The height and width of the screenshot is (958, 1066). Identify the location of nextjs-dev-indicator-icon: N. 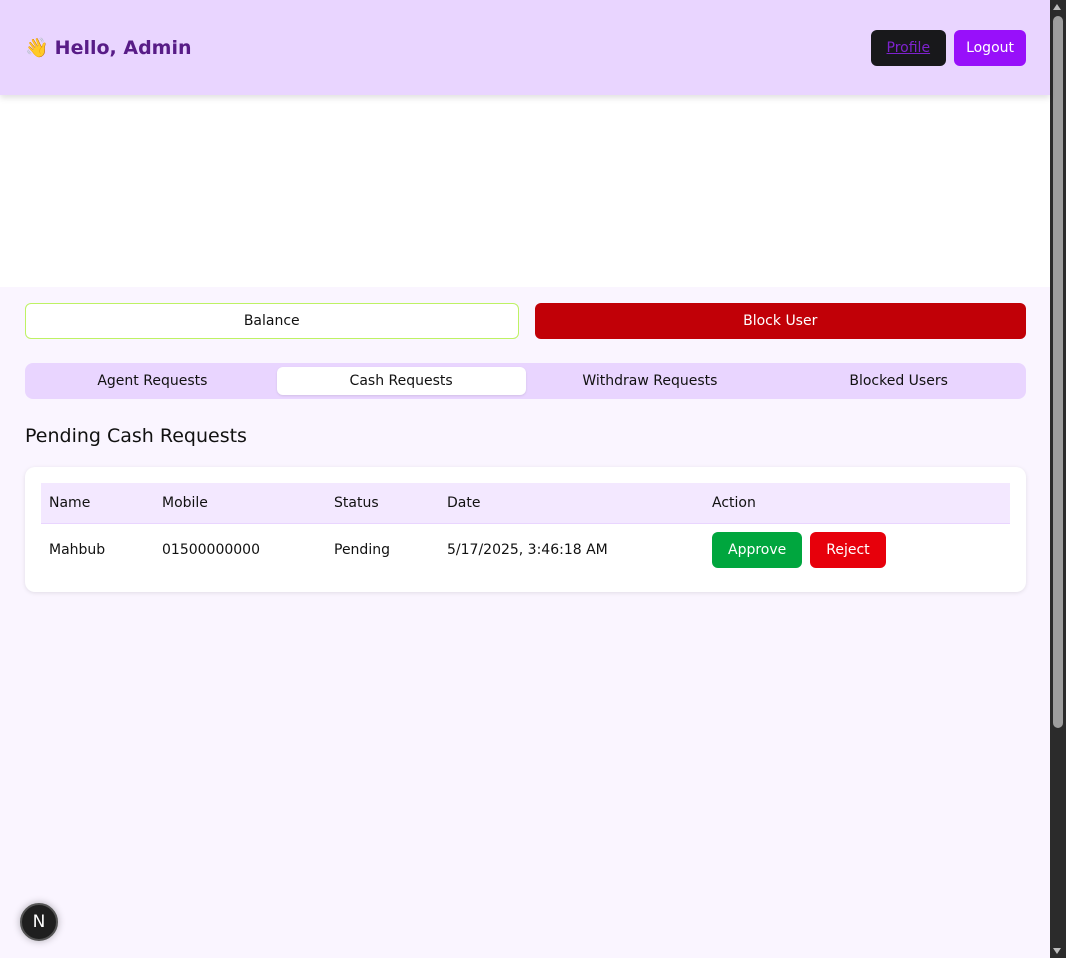
(39, 922).